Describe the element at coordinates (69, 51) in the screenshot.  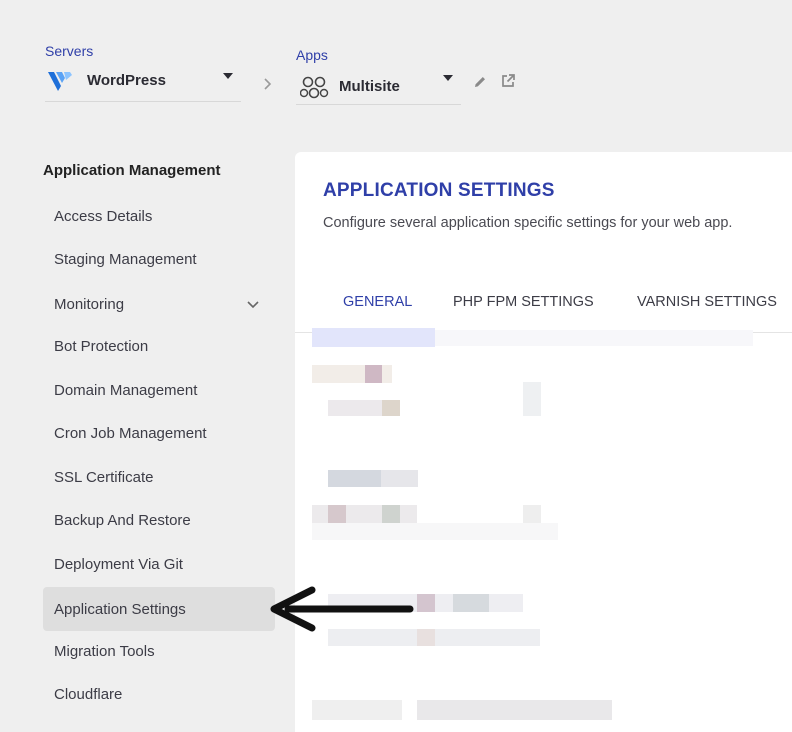
I see `servers-label: Servers` at that location.